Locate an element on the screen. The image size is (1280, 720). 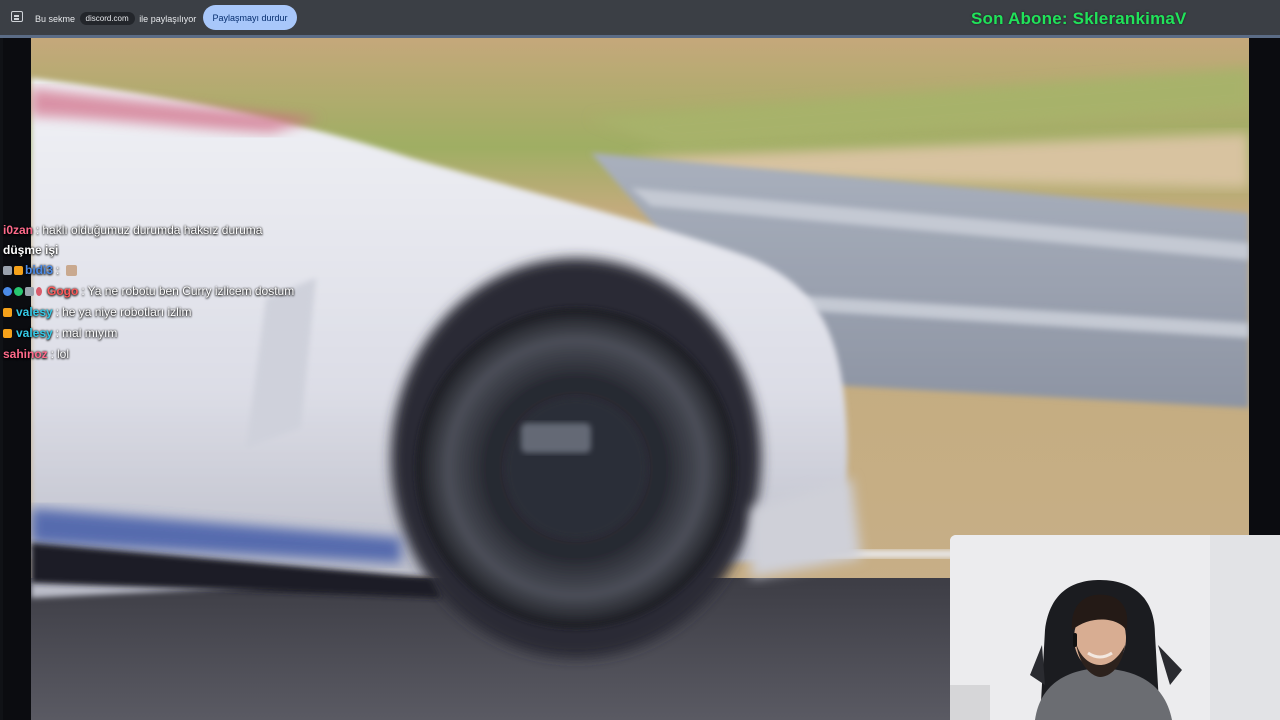
chat-username: Gogo is located at coordinates (63, 291).